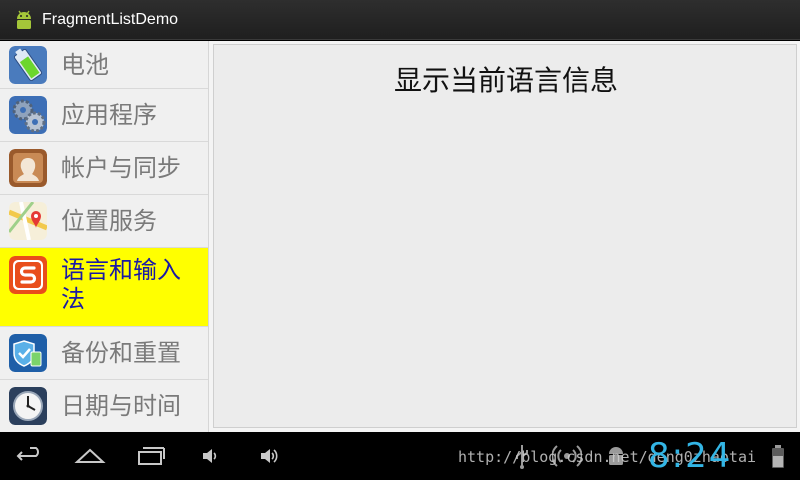  I want to click on volume-down-icon, so click(210, 456).